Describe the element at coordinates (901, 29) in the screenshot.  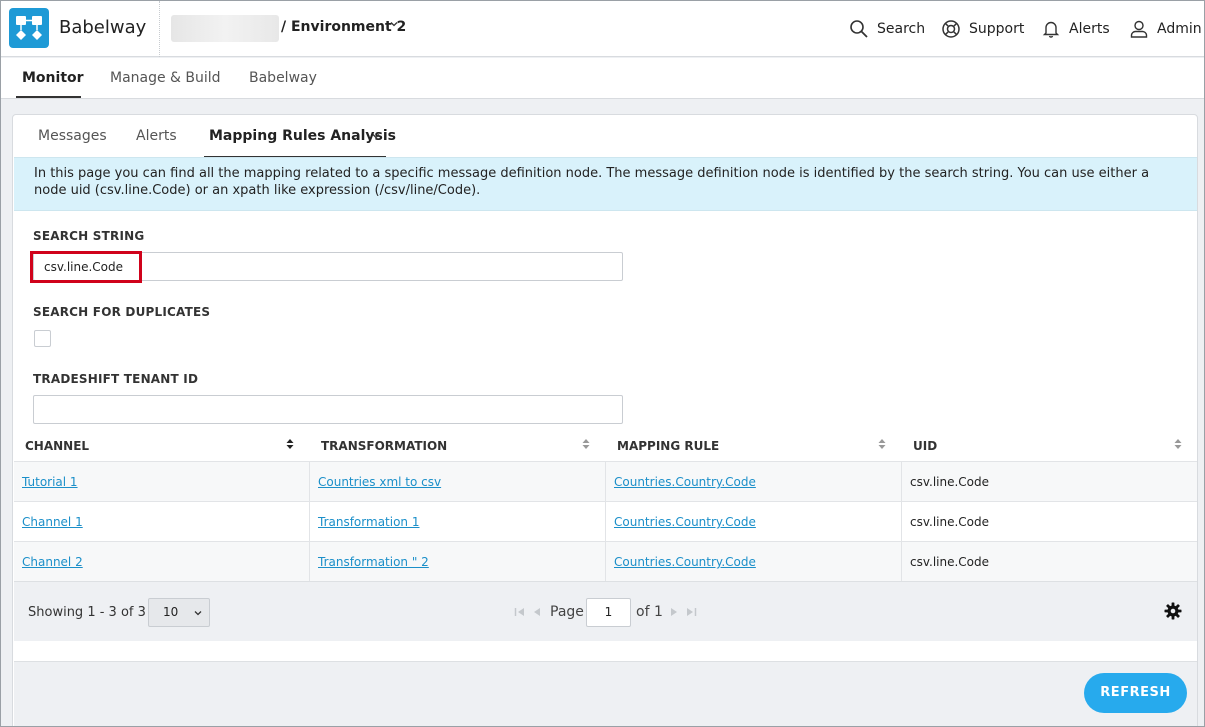
I see `search-label: Search` at that location.